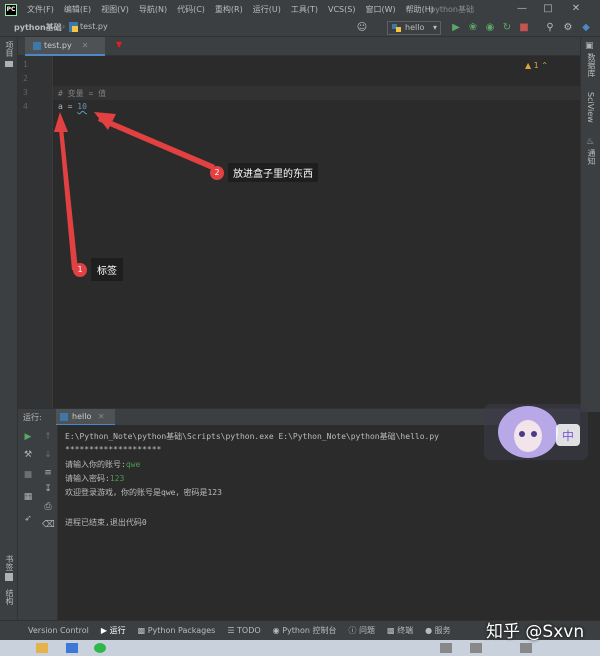  Describe the element at coordinates (28, 519) in the screenshot. I see `pin-icon: ➶` at that location.